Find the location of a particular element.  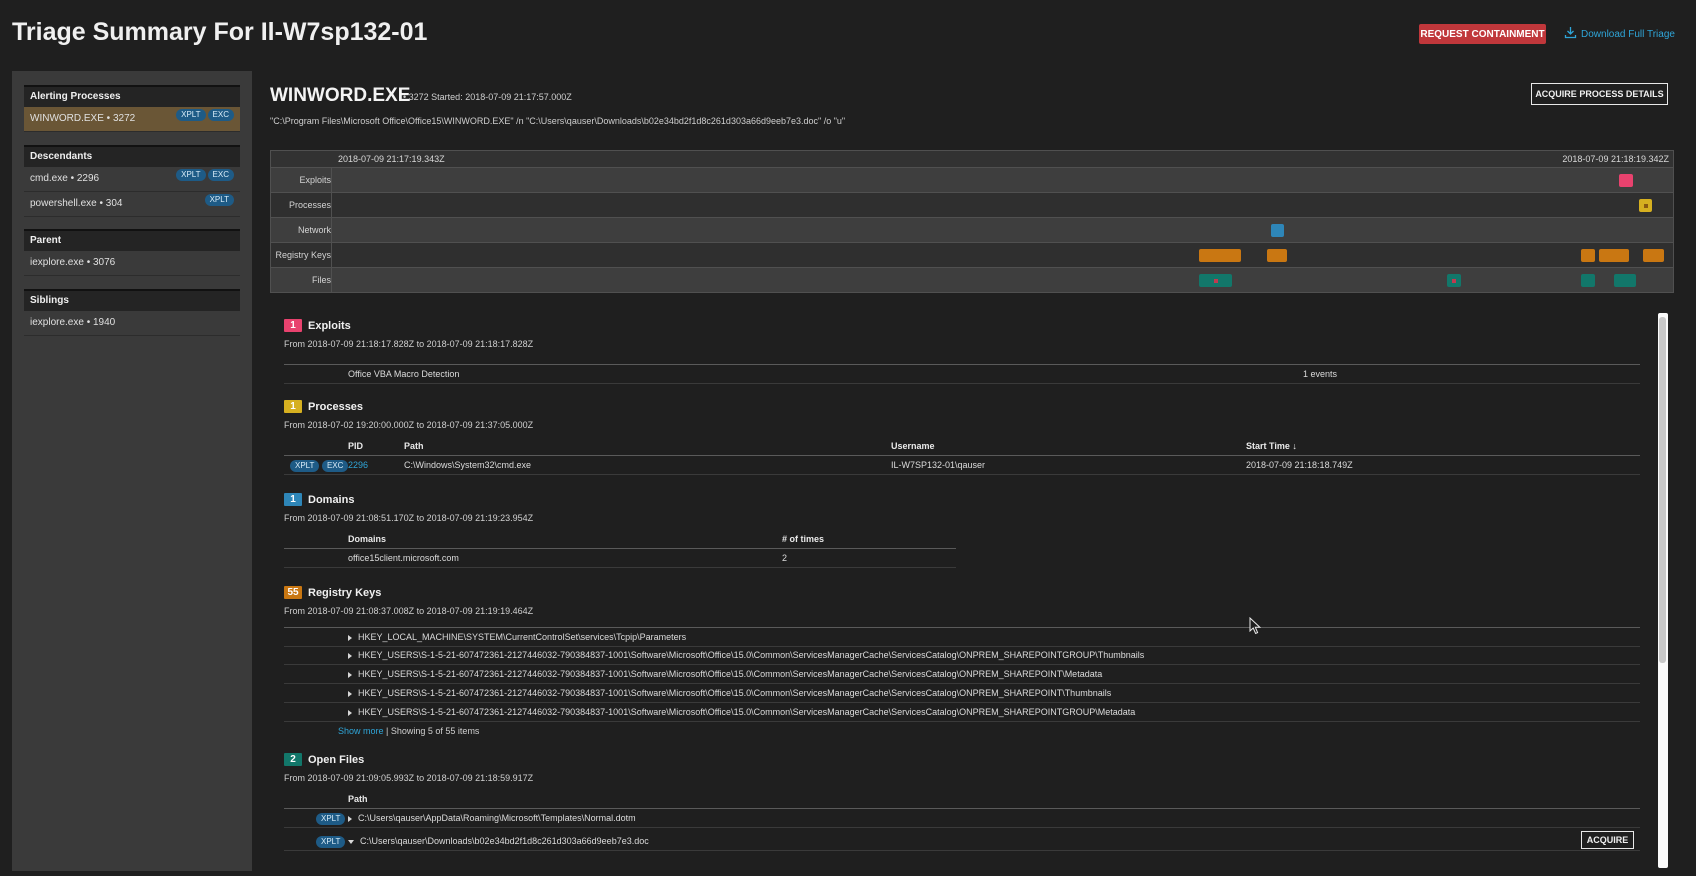

timeline-row-network: Network is located at coordinates (972, 230).